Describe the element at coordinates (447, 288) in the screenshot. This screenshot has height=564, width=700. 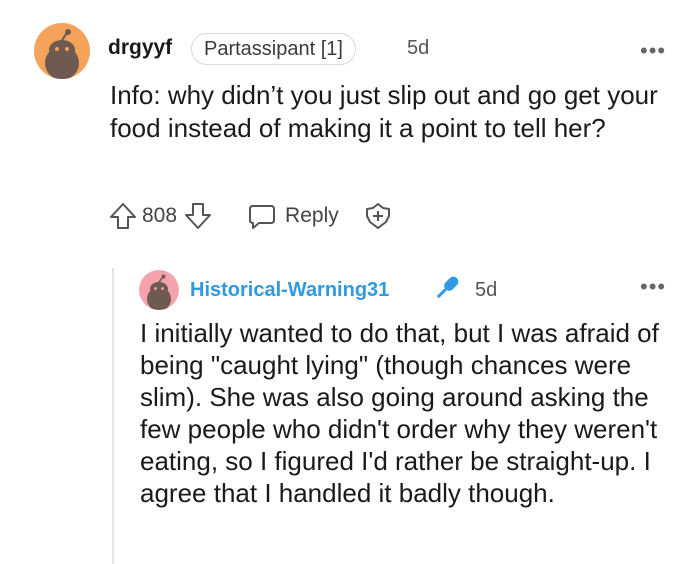
I see `microphone-icon` at that location.